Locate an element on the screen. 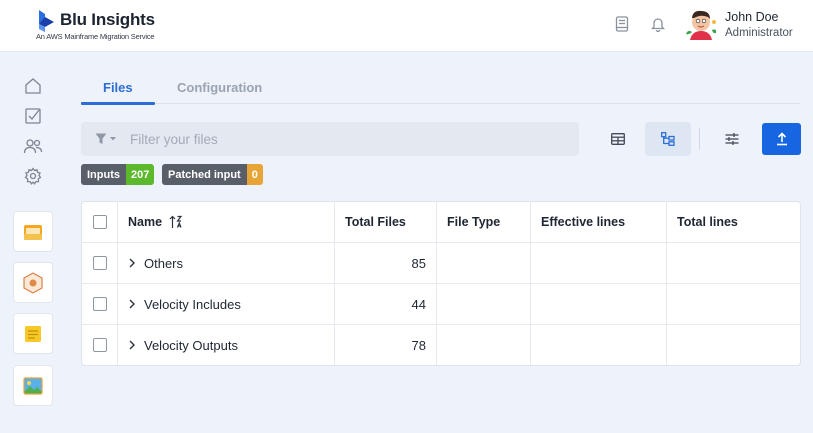  column-header-effective-lines: Effective lines is located at coordinates (598, 222).